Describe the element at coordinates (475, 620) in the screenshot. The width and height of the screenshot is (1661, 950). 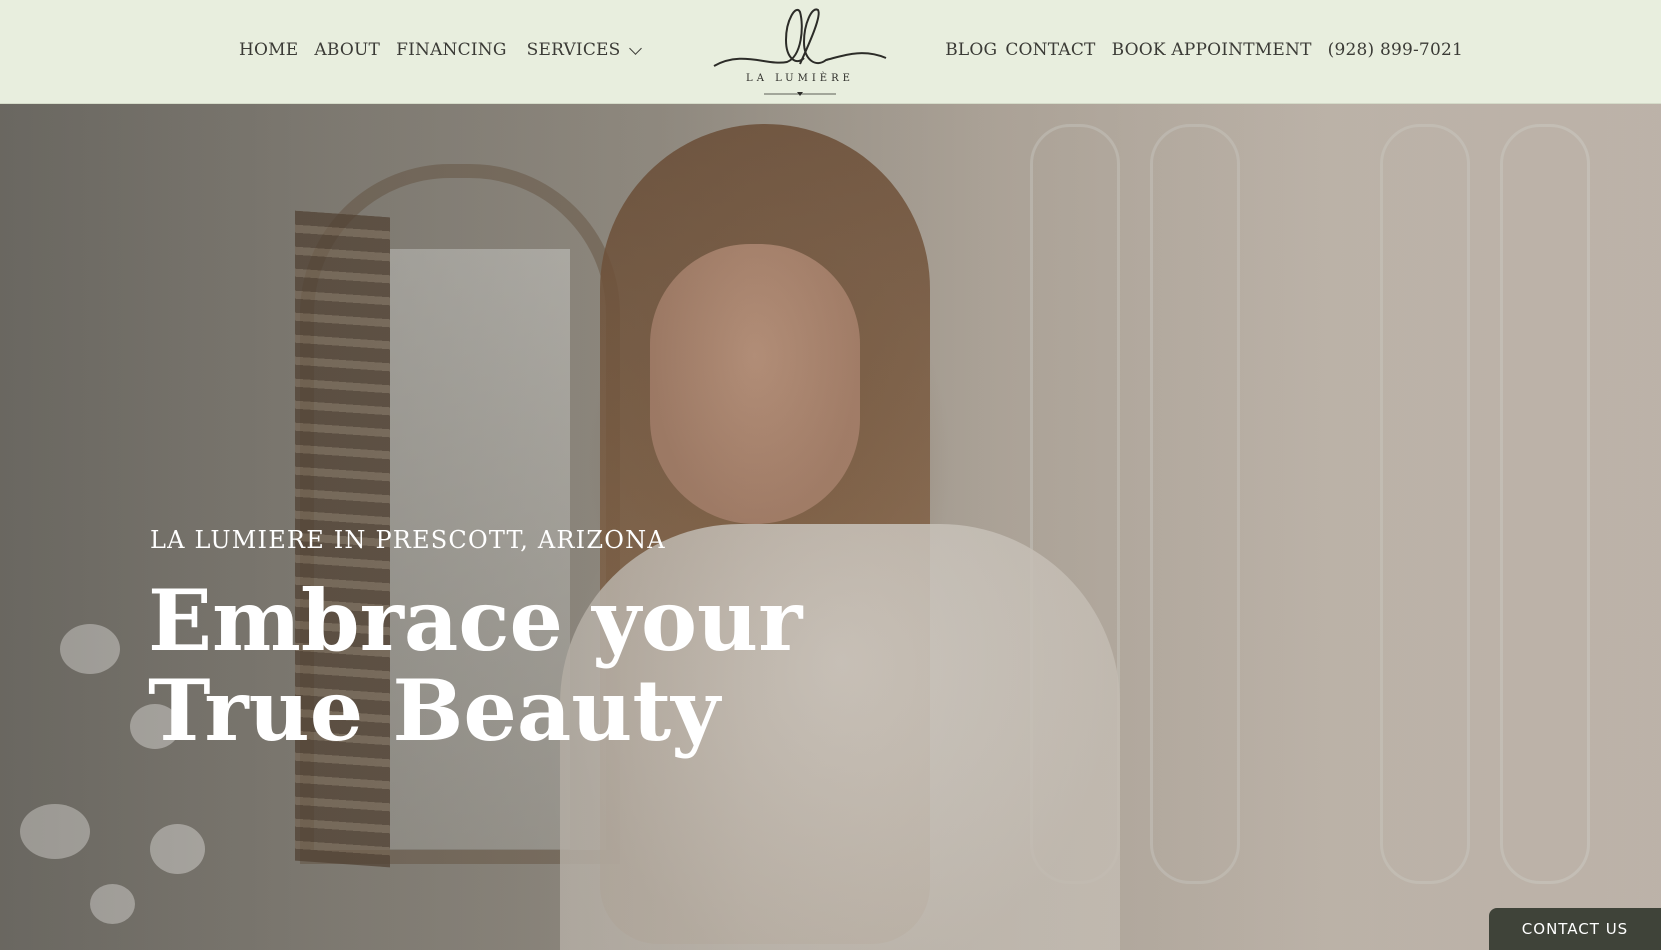
I see `hero-headline-line1: Embrace your` at that location.